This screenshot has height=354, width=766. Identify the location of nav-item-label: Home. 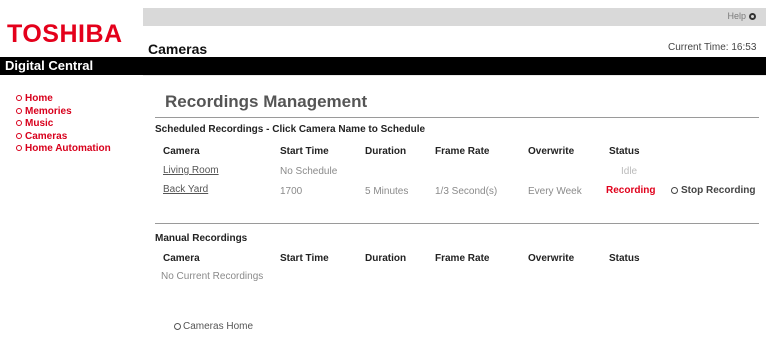
(39, 98).